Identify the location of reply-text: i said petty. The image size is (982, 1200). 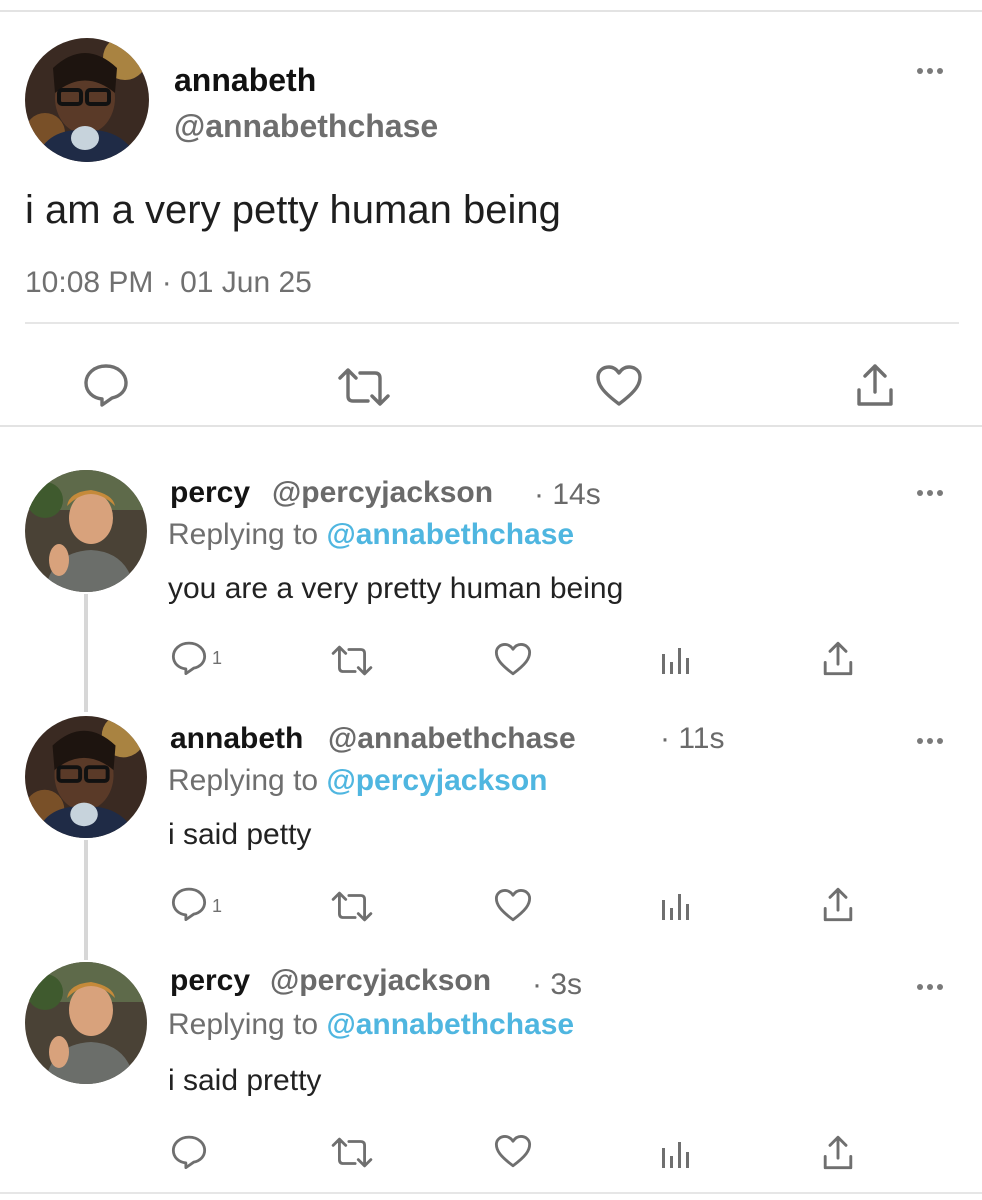
(240, 834).